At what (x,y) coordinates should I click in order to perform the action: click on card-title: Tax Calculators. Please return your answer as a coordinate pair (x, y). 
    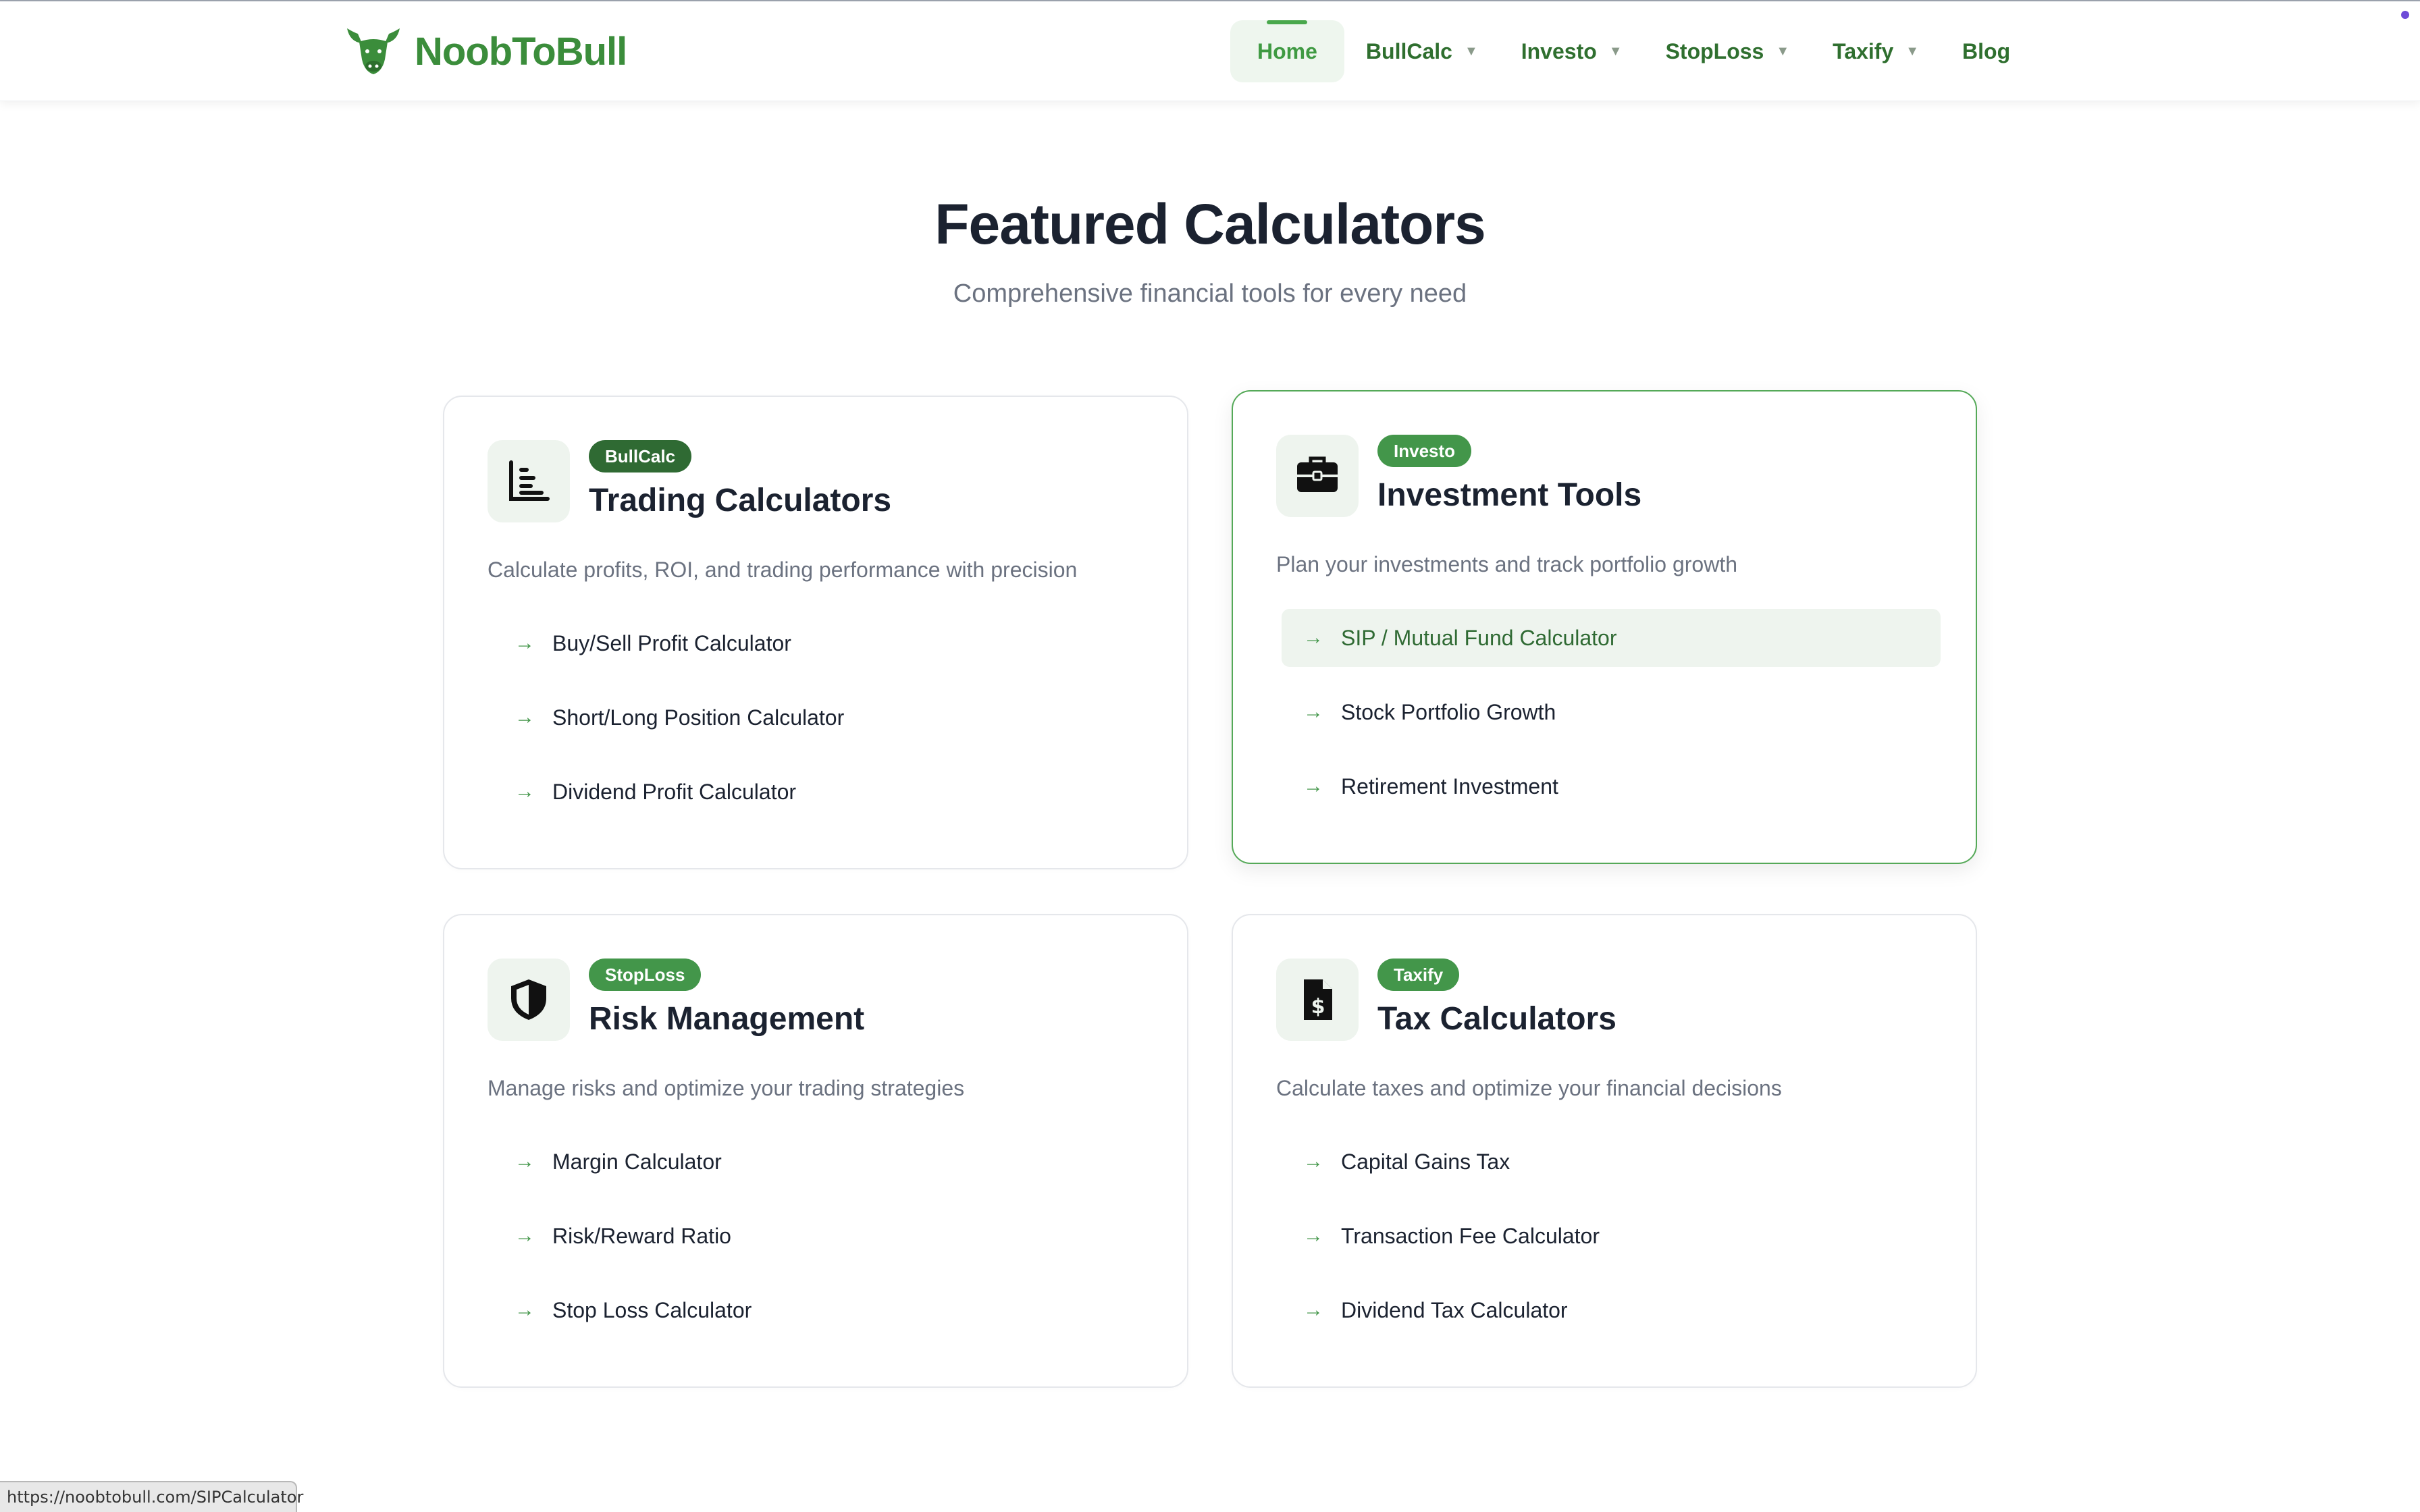
    Looking at the image, I should click on (1496, 1019).